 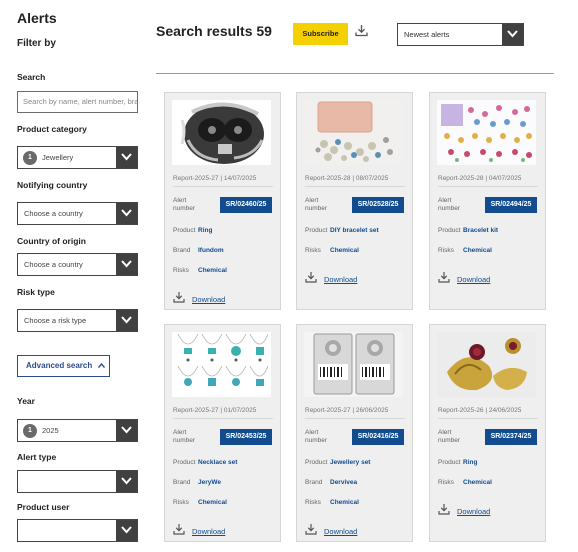 What do you see at coordinates (77, 430) in the screenshot?
I see `year-select: 1 2025` at bounding box center [77, 430].